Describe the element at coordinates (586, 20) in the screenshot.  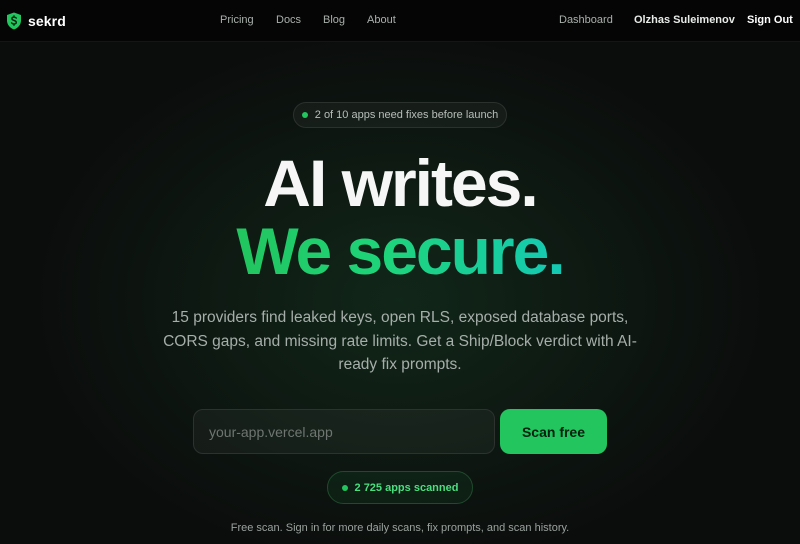
I see `nav-link-dashboard: Dashboard` at that location.